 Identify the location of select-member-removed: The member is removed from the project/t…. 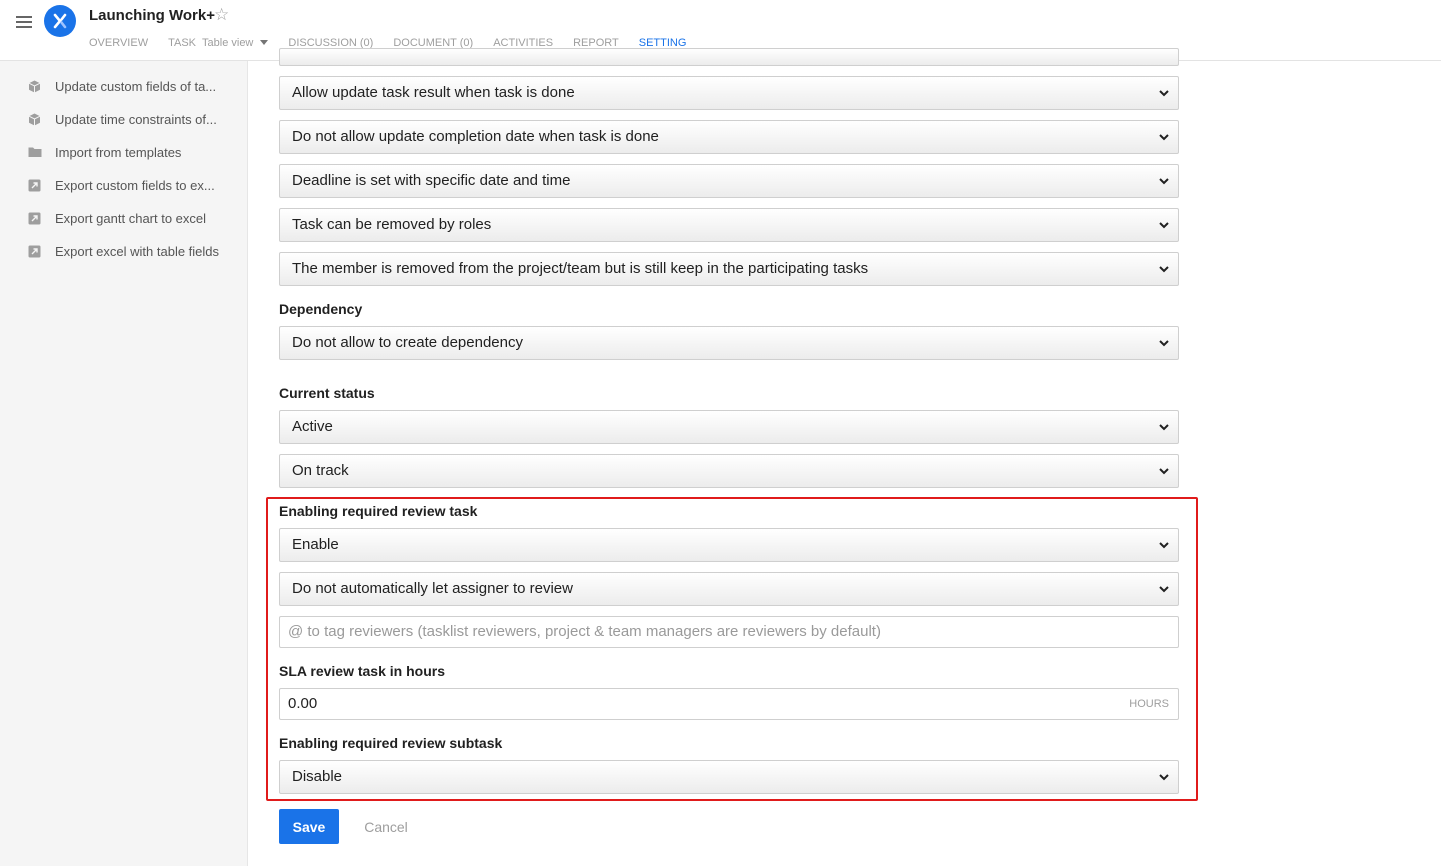
(729, 269).